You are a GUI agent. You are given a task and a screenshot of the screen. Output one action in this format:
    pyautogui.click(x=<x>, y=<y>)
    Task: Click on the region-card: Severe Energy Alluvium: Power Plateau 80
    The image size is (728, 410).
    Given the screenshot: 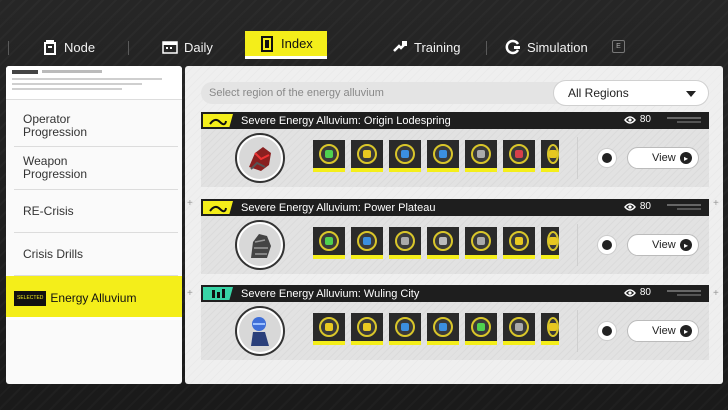 What is the action you would take?
    pyautogui.click(x=455, y=236)
    